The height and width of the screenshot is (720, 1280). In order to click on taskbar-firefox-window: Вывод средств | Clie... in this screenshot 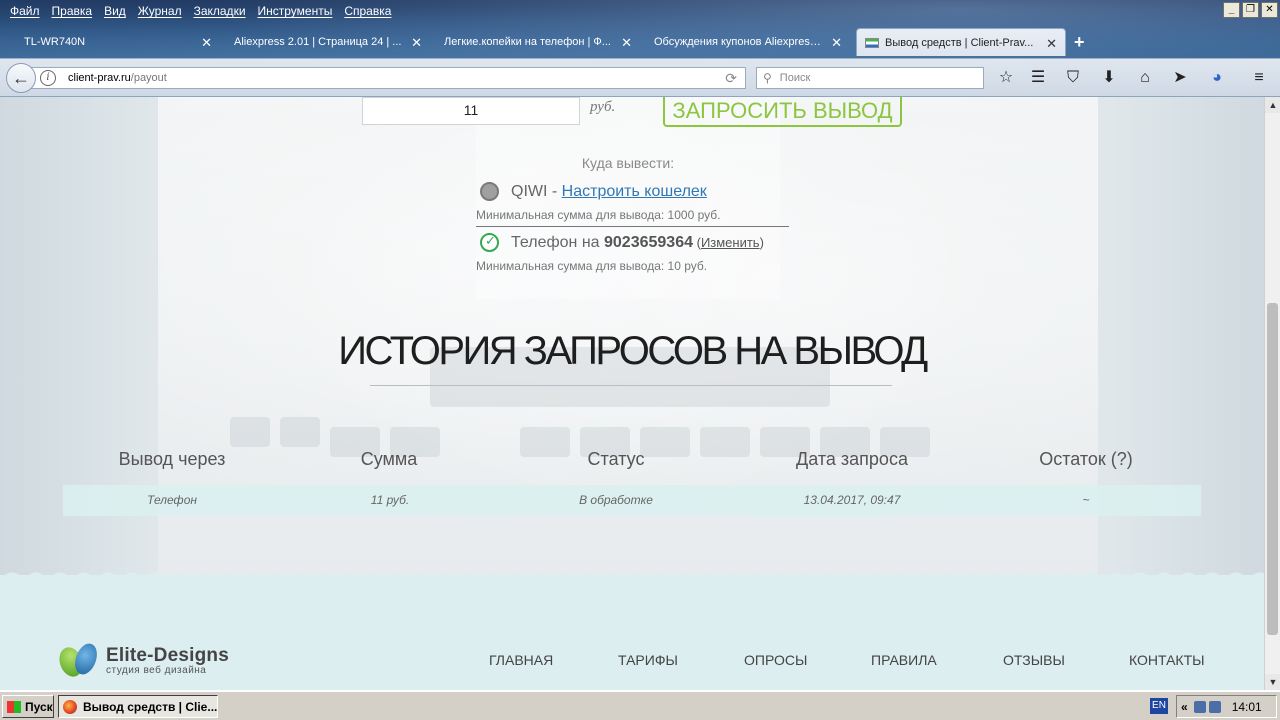, I will do `click(138, 706)`.